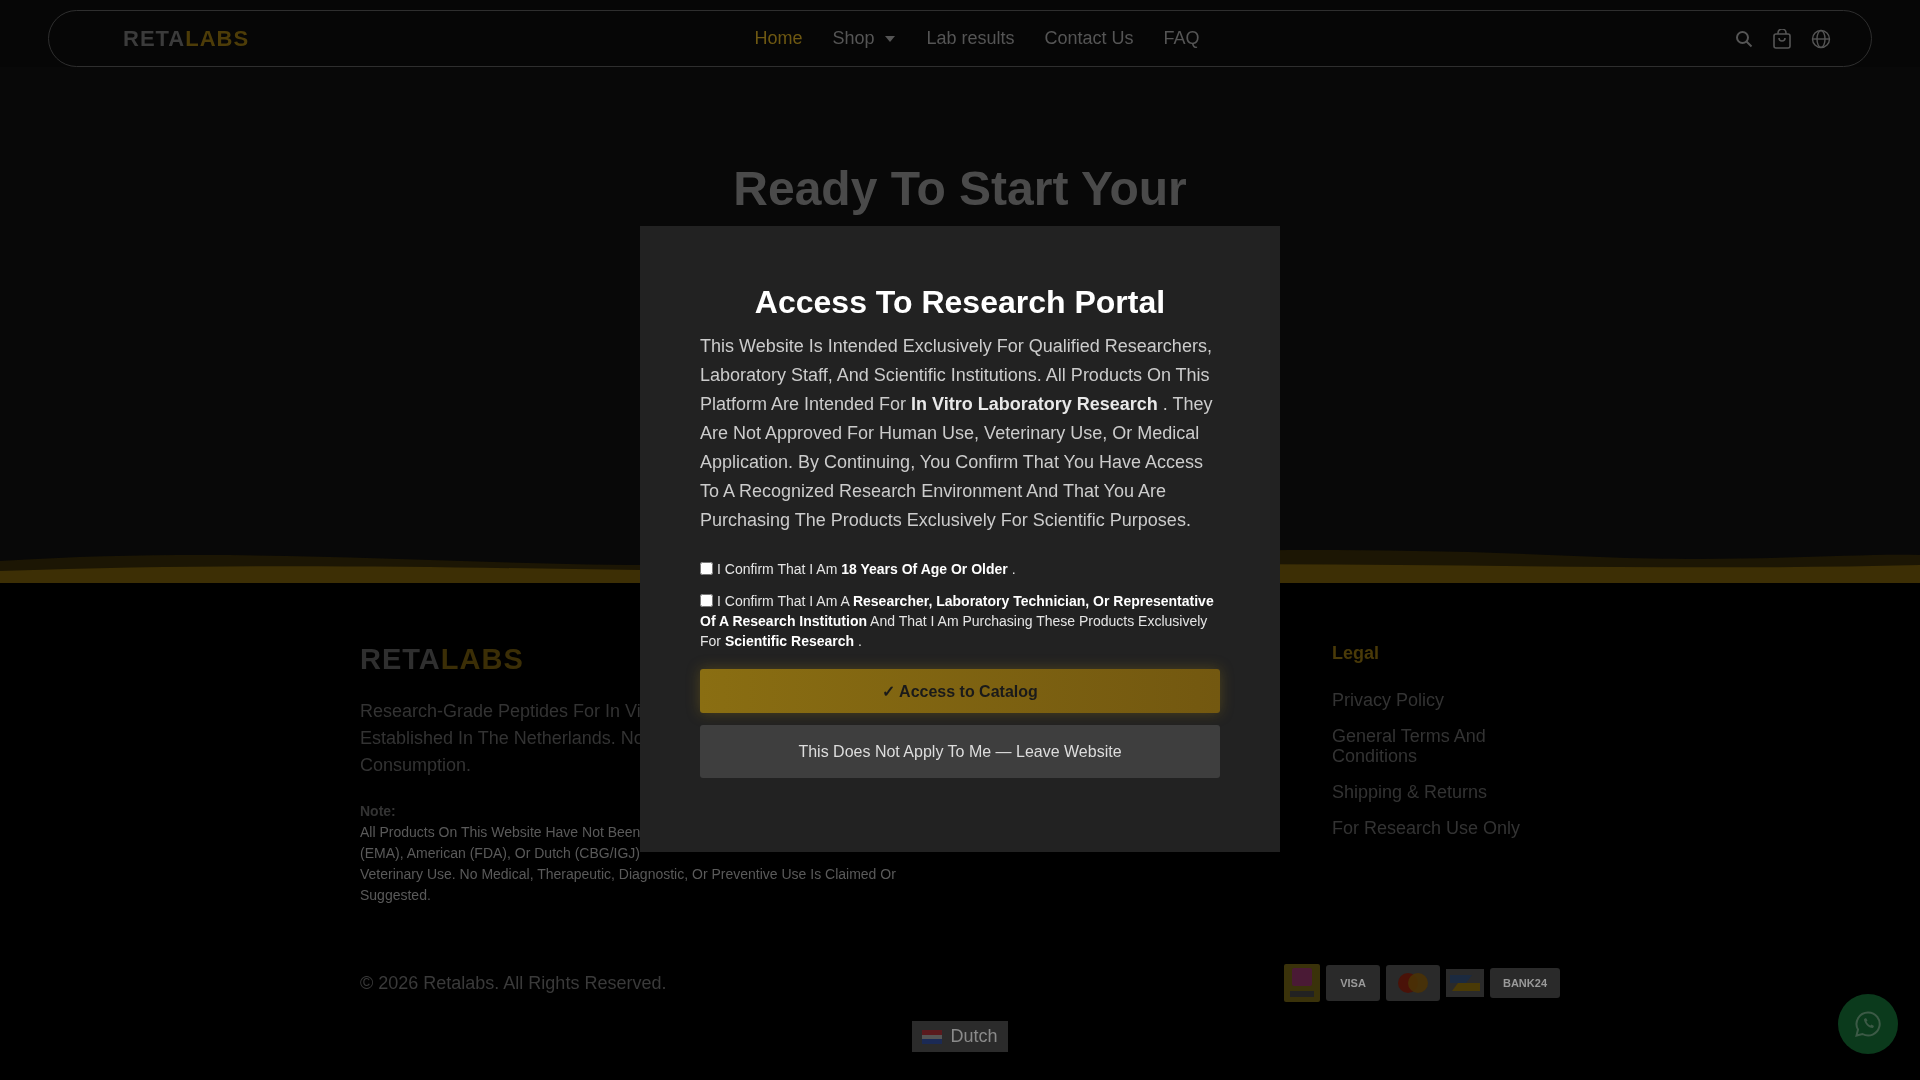 The height and width of the screenshot is (1080, 1920). Describe the element at coordinates (1782, 38) in the screenshot. I see `shopping-bag-icon` at that location.